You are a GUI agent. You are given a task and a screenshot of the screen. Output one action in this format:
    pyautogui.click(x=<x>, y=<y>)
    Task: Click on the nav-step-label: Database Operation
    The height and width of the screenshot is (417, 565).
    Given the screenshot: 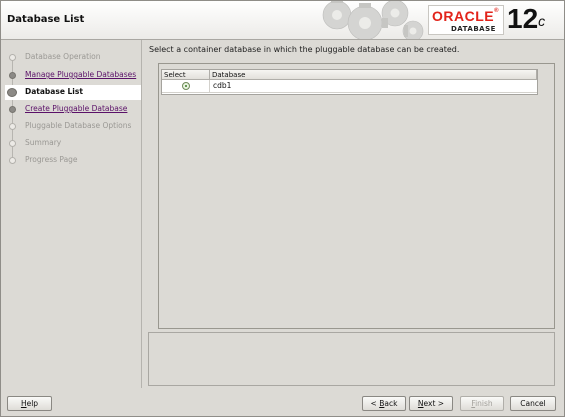 What is the action you would take?
    pyautogui.click(x=63, y=56)
    